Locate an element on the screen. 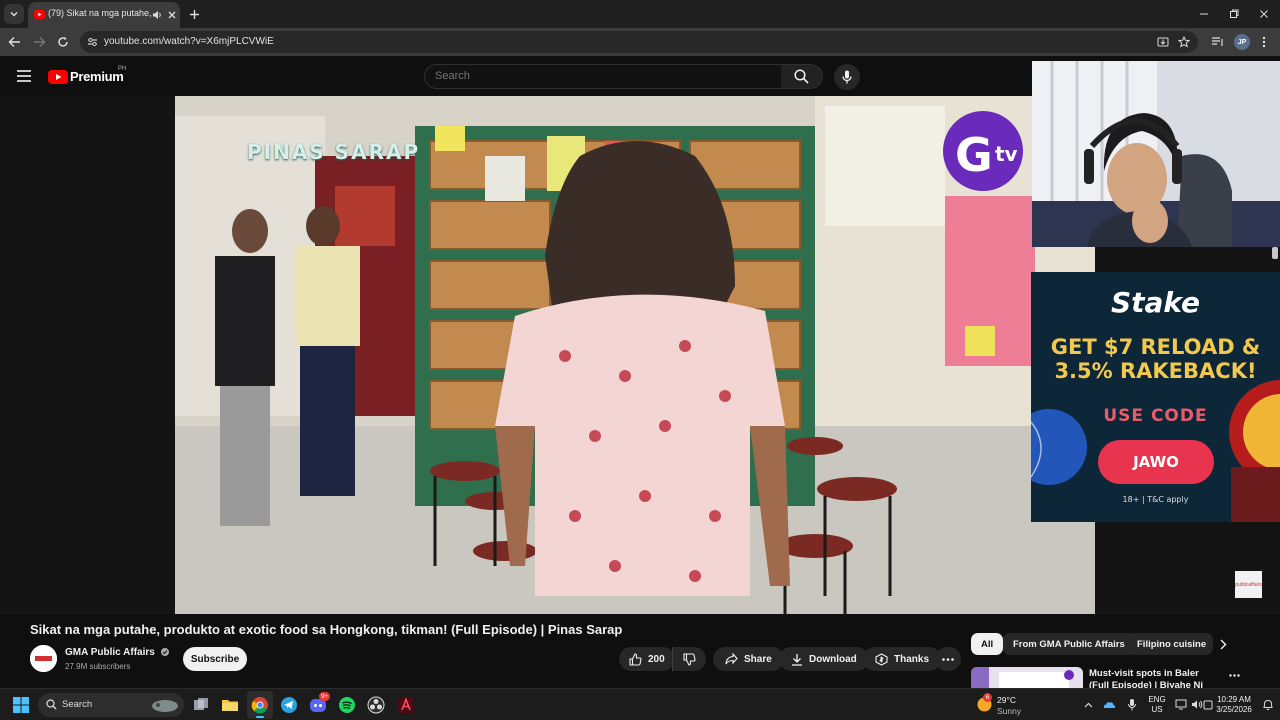 The image size is (1280, 720). chip-from-channel: From GMA Public Affairs is located at coordinates (1069, 644).